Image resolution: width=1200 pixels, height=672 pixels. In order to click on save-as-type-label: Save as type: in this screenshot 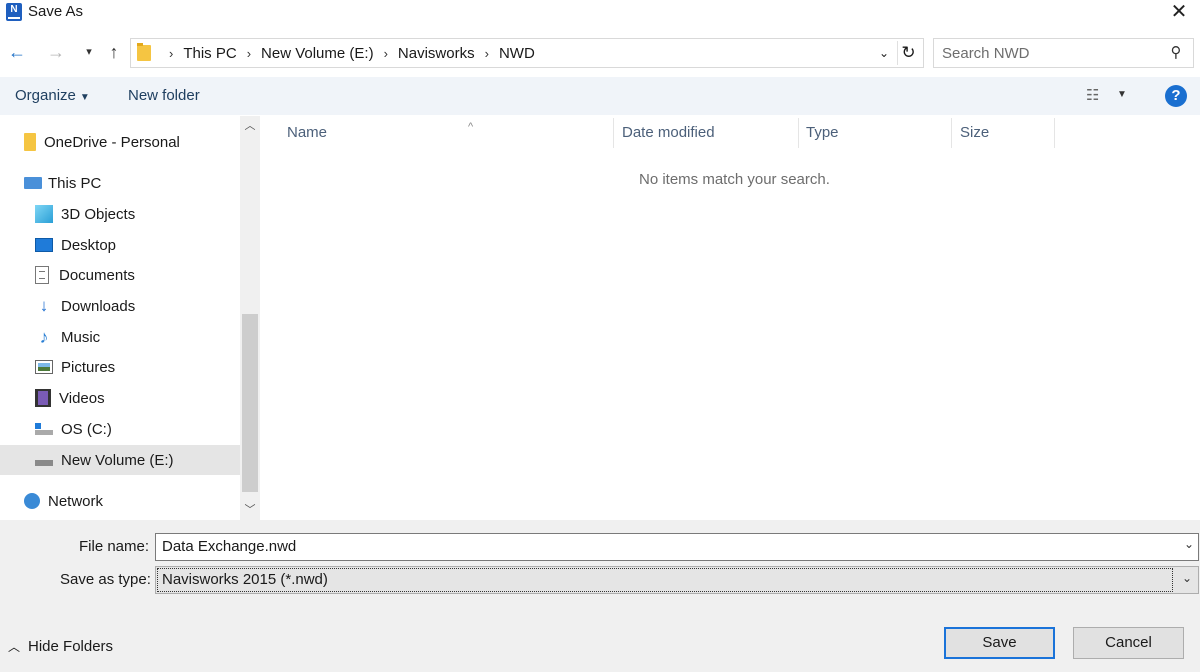, I will do `click(105, 579)`.